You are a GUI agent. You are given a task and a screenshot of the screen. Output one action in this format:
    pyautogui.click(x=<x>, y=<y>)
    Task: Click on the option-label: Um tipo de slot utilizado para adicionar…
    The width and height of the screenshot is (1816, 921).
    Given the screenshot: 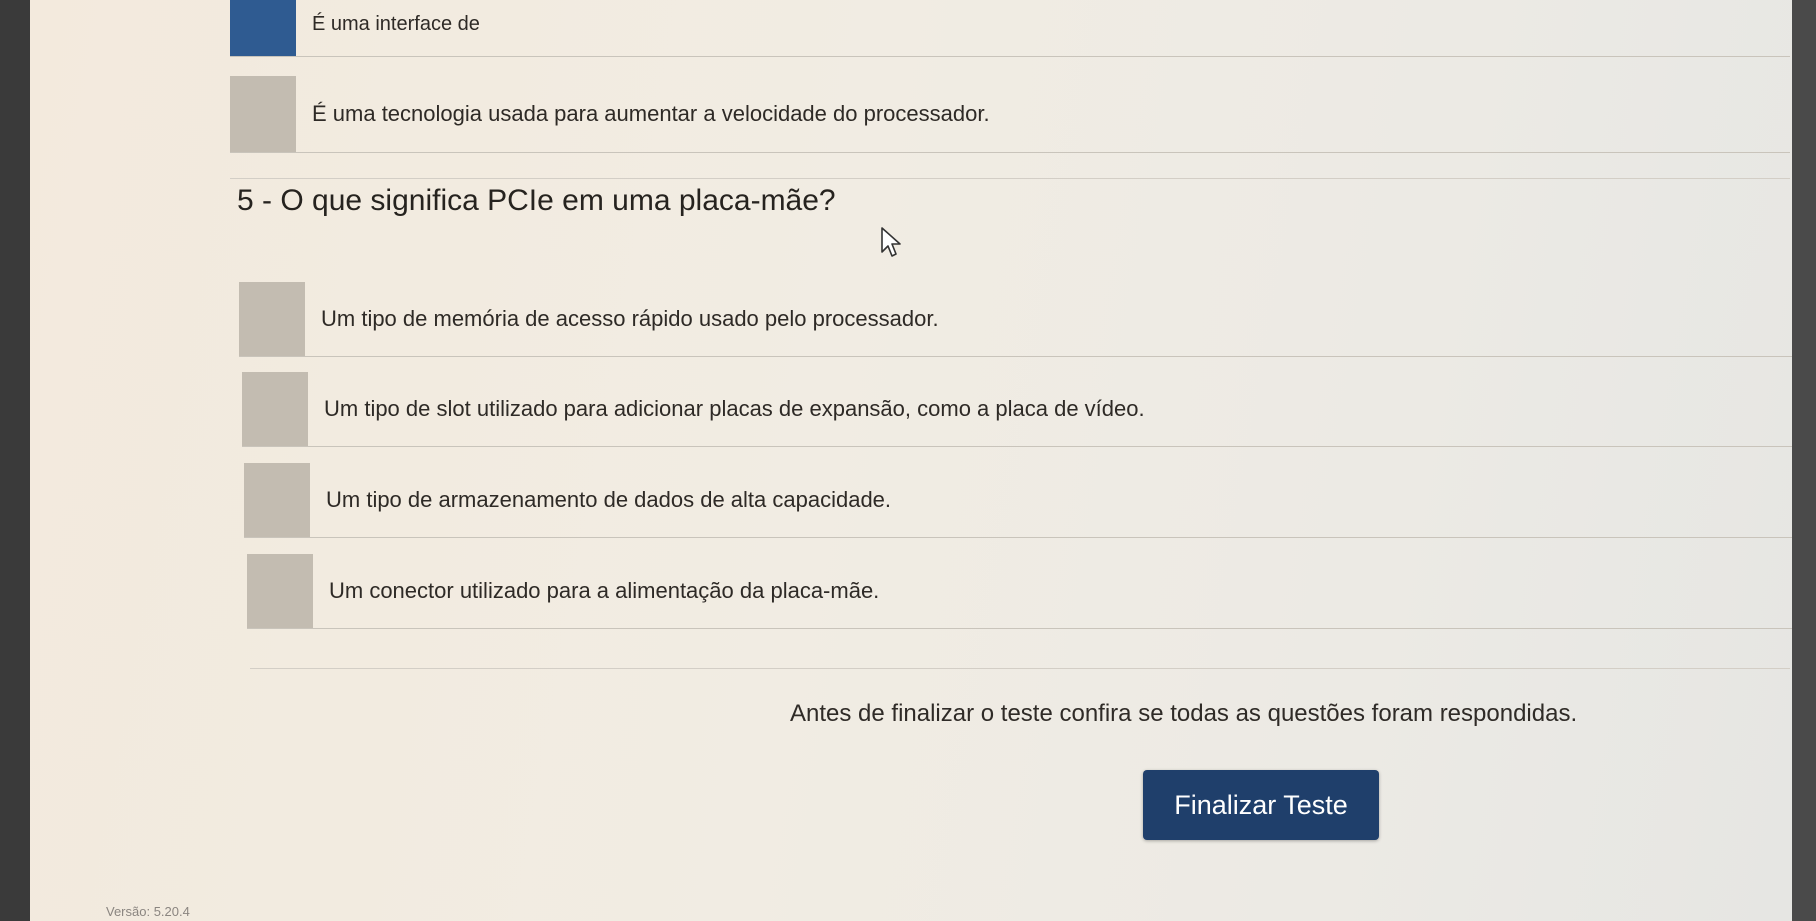 What is the action you would take?
    pyautogui.click(x=734, y=408)
    